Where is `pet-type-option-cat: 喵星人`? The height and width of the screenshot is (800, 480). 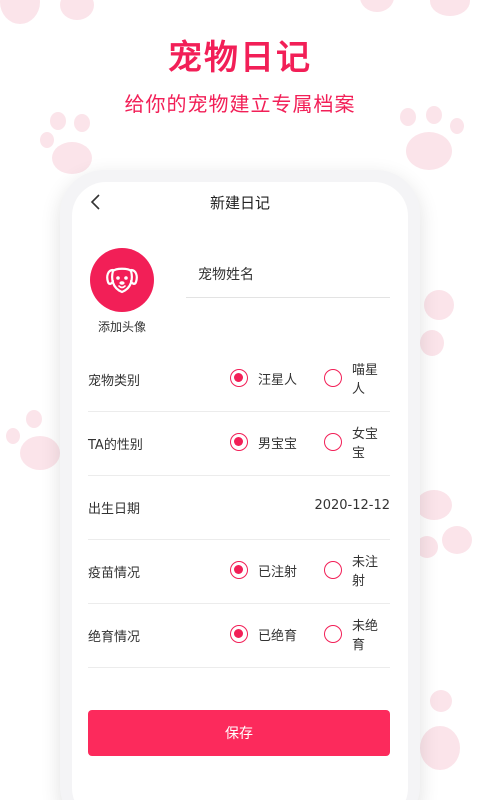 pet-type-option-cat: 喵星人 is located at coordinates (357, 380).